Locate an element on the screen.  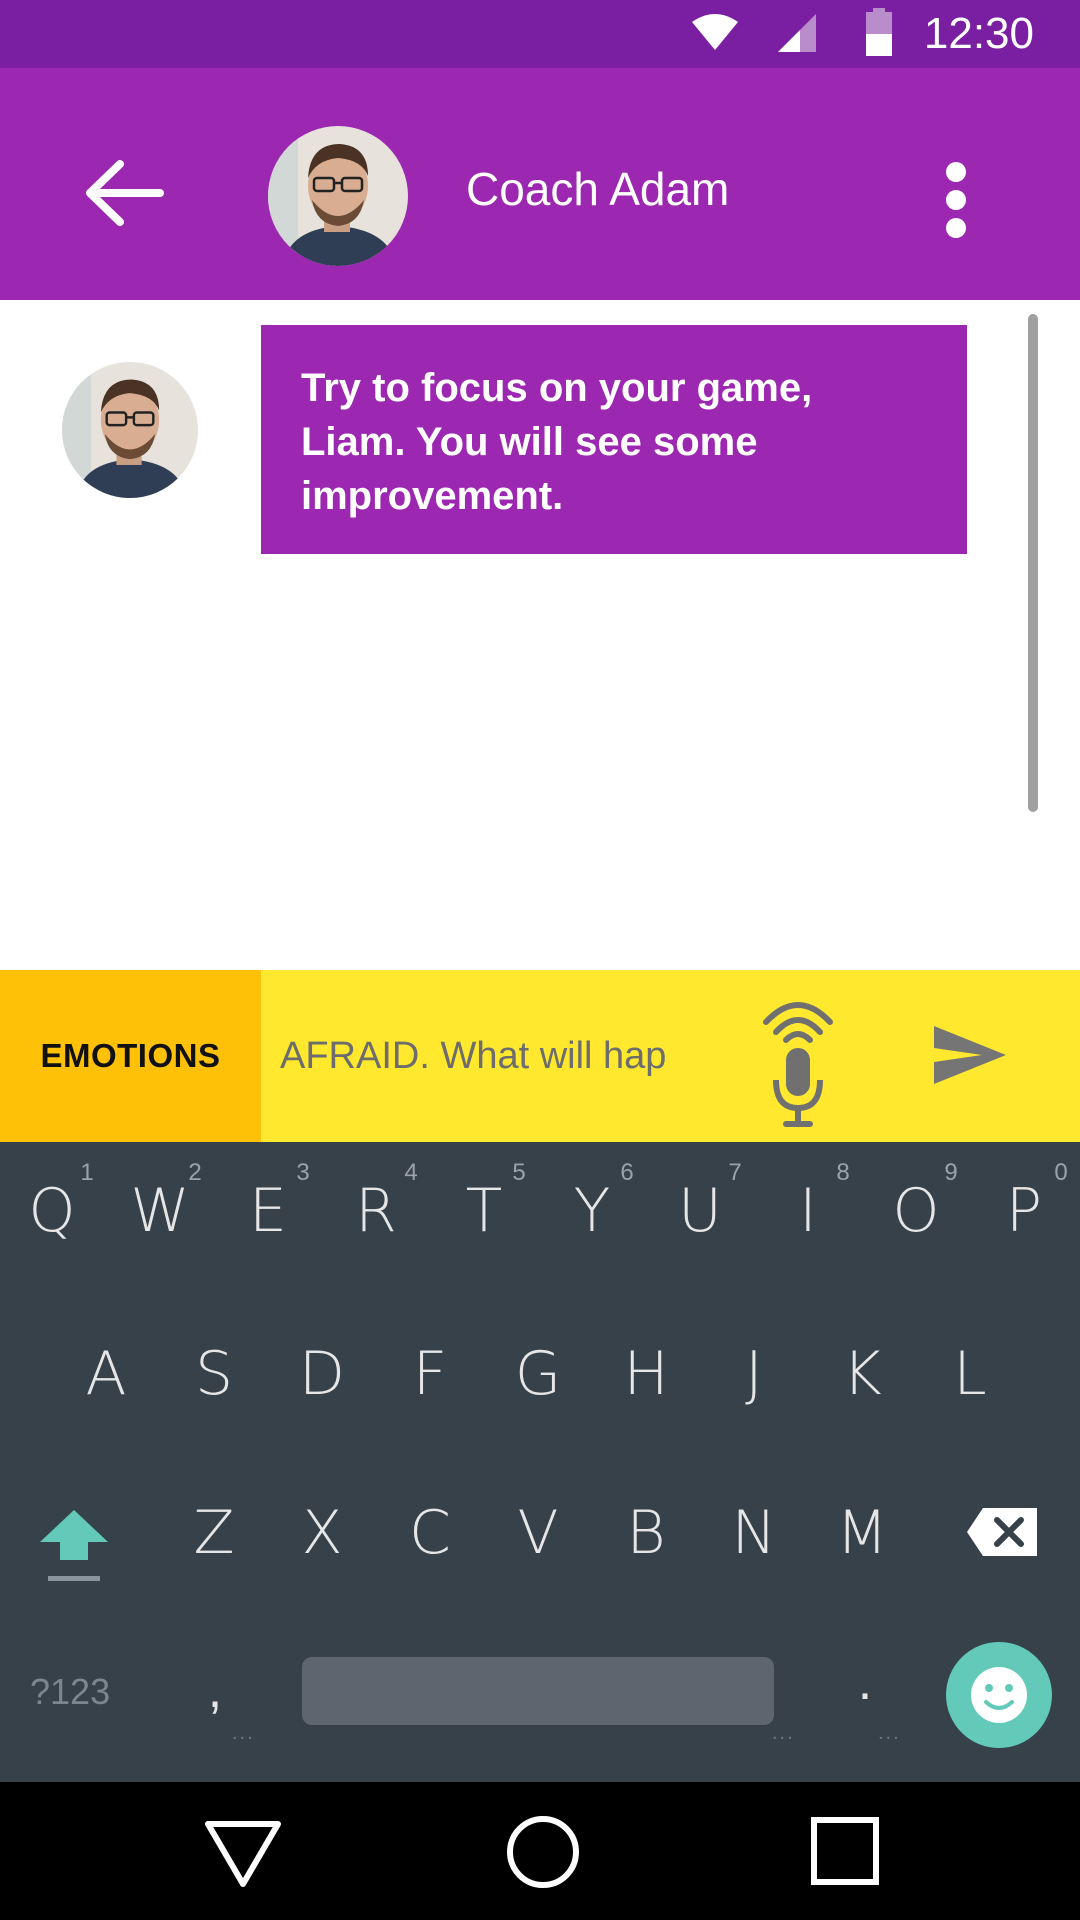
key-a: A is located at coordinates (106, 1374).